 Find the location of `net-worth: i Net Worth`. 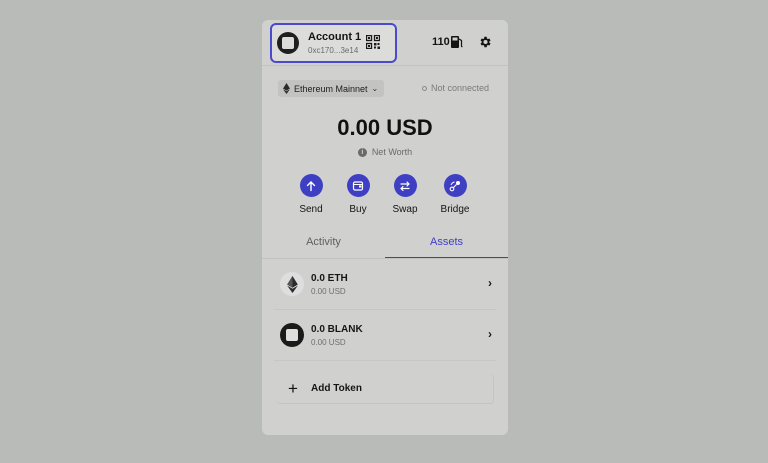

net-worth: i Net Worth is located at coordinates (385, 152).